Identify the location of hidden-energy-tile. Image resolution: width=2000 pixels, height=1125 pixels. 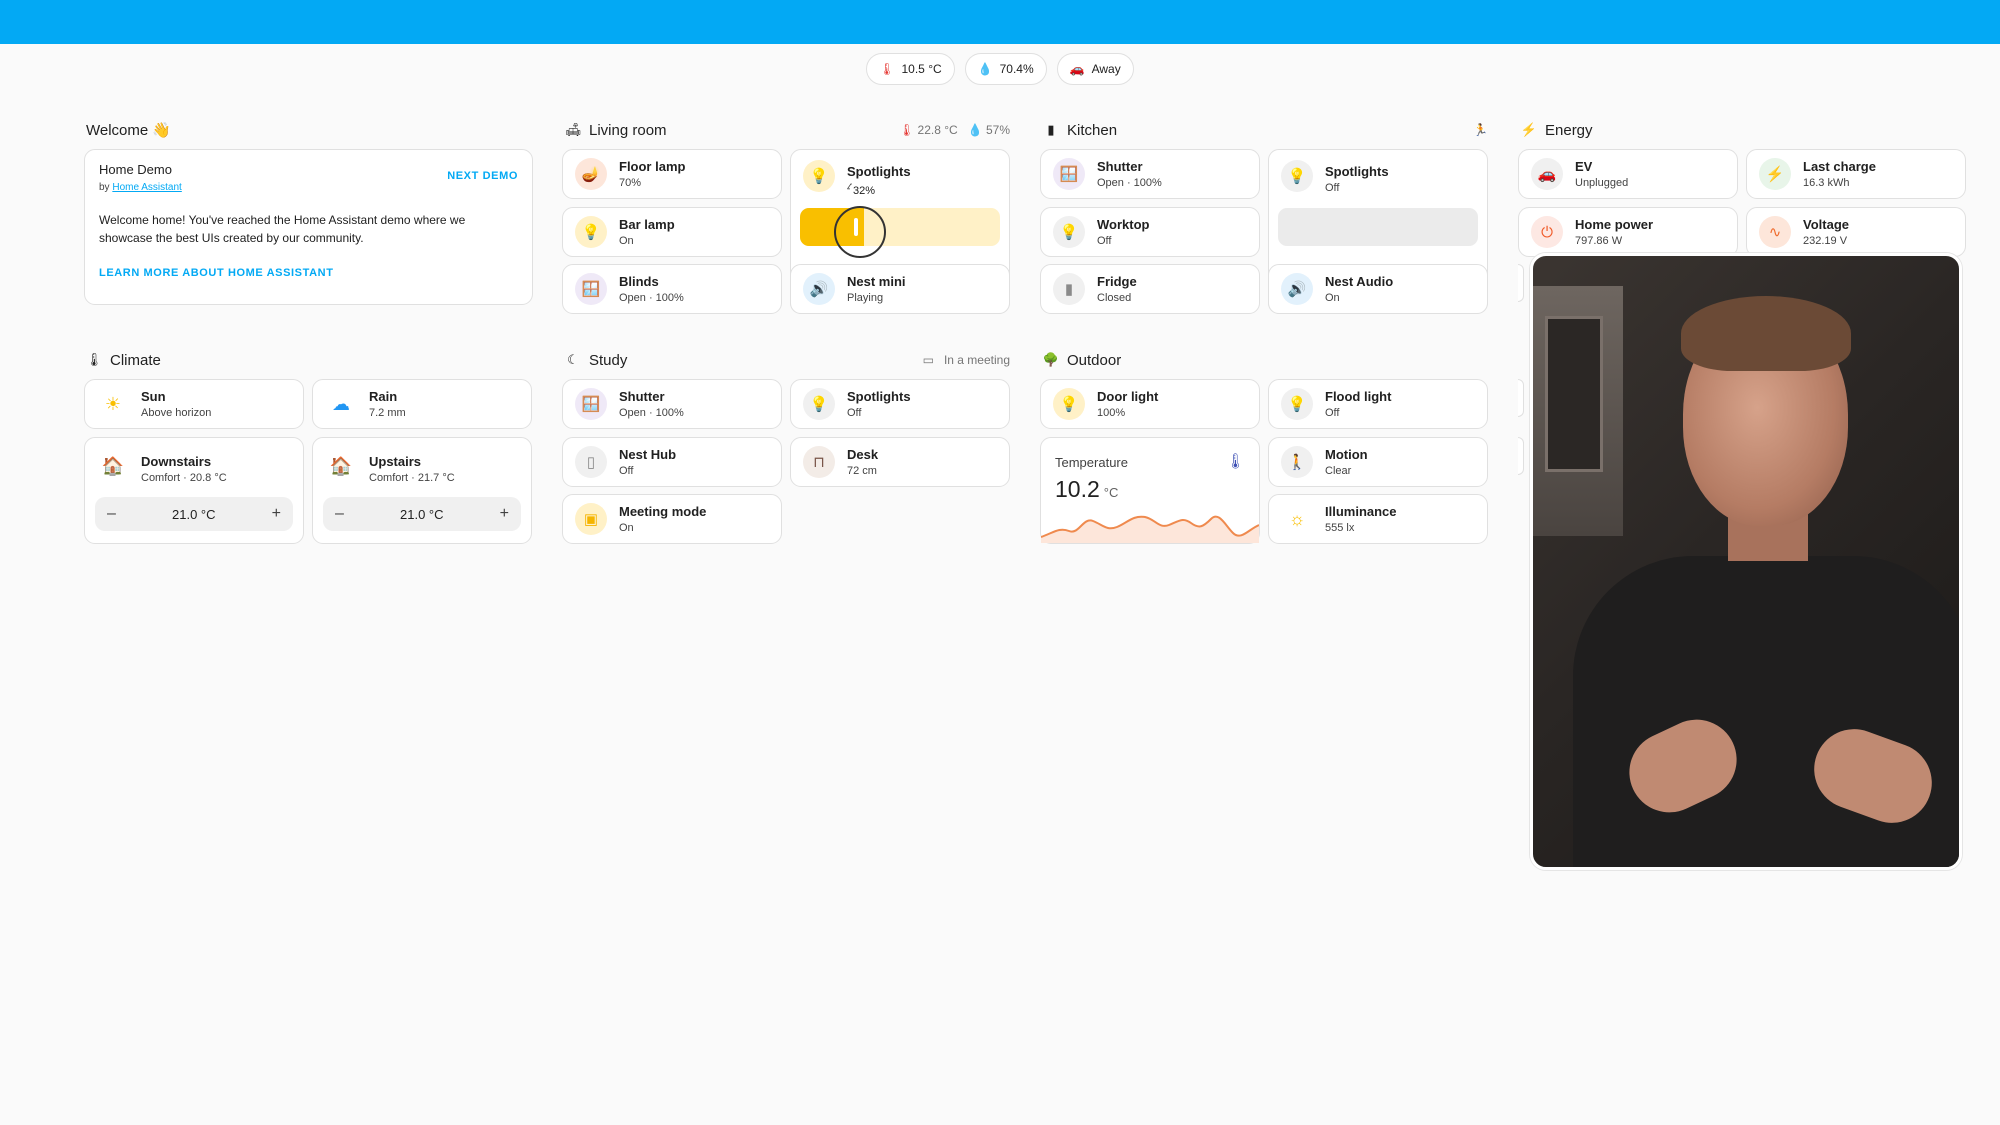
(1521, 283).